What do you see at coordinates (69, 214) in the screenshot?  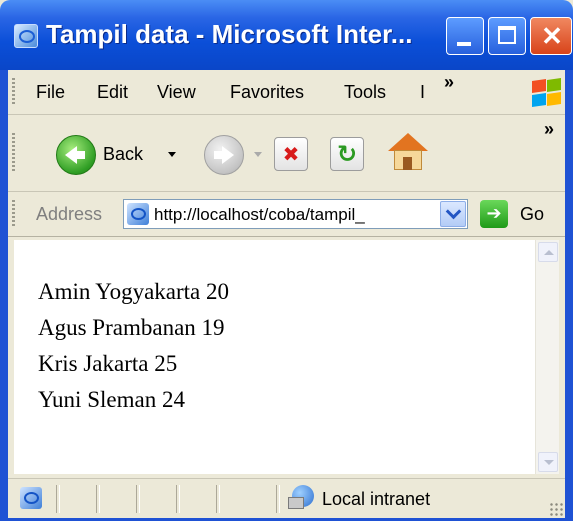 I see `address-label: Address` at bounding box center [69, 214].